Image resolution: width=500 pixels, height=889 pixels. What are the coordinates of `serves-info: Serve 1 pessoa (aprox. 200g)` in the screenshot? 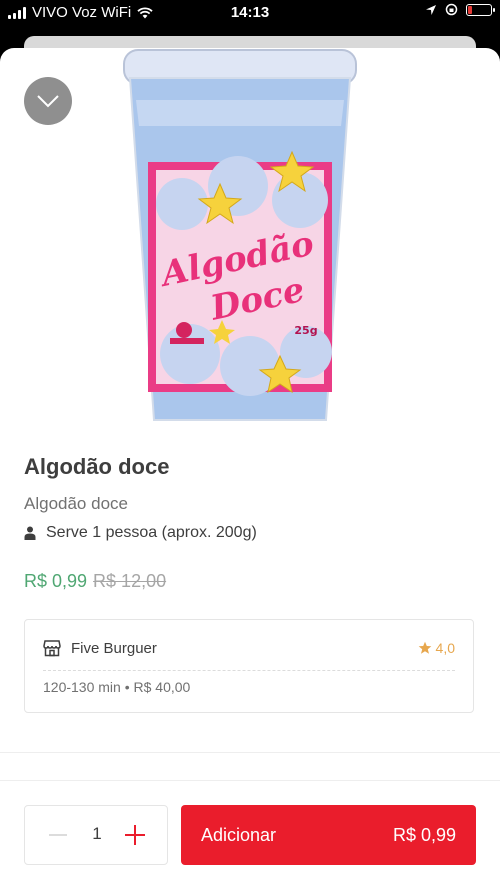 It's located at (140, 533).